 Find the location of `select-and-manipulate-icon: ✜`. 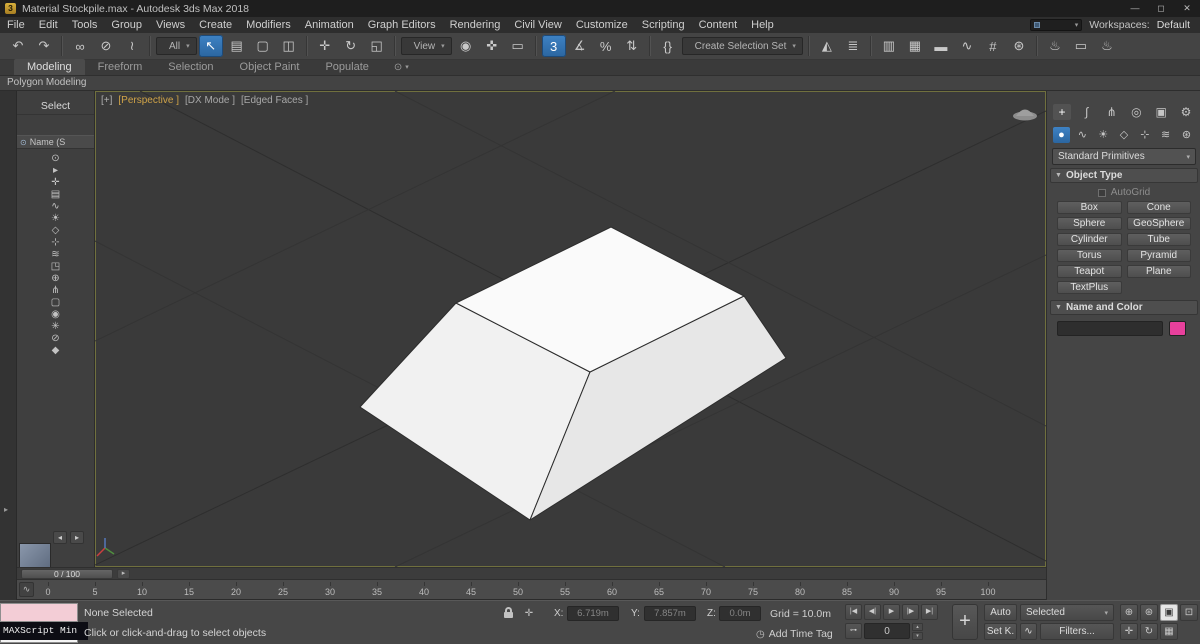

select-and-manipulate-icon: ✜ is located at coordinates (492, 46).